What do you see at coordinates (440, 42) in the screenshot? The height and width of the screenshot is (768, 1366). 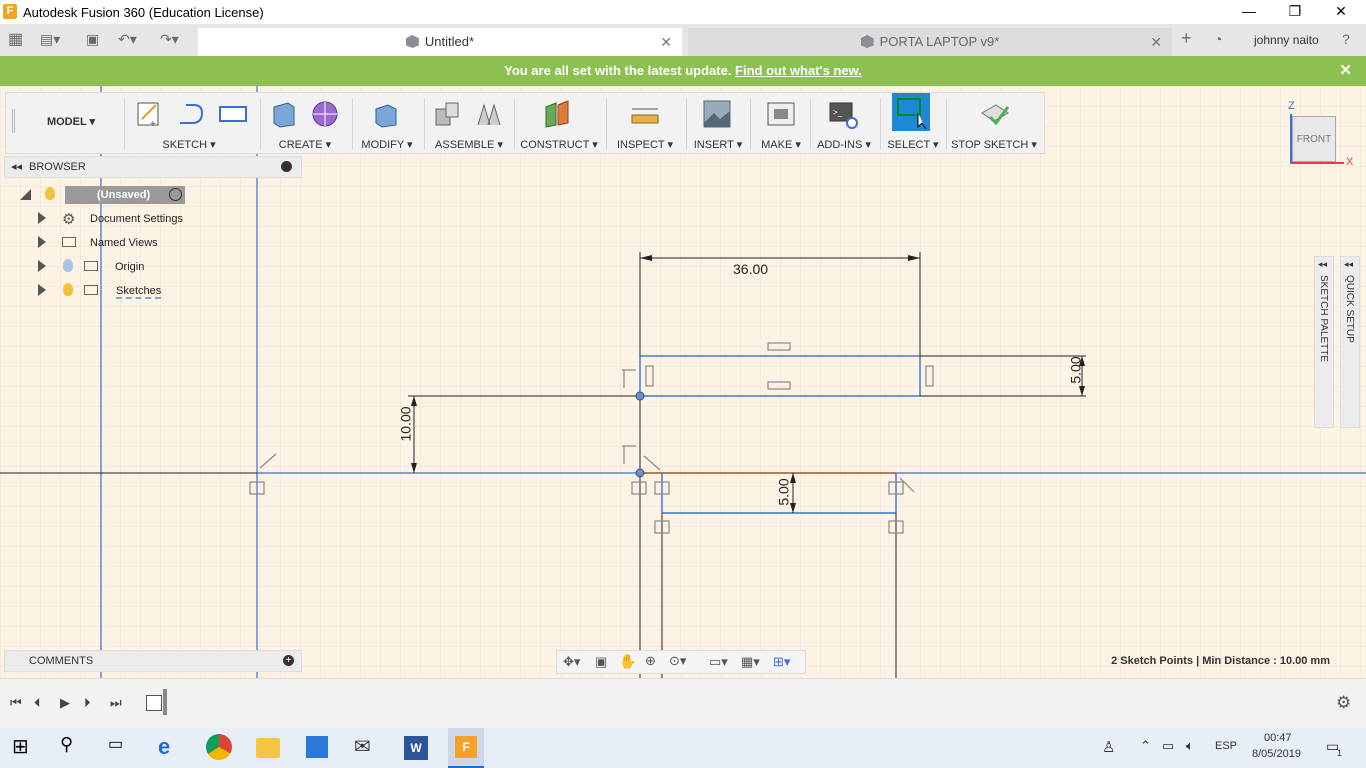 I see `tab-untitled: Untitled* ✕` at bounding box center [440, 42].